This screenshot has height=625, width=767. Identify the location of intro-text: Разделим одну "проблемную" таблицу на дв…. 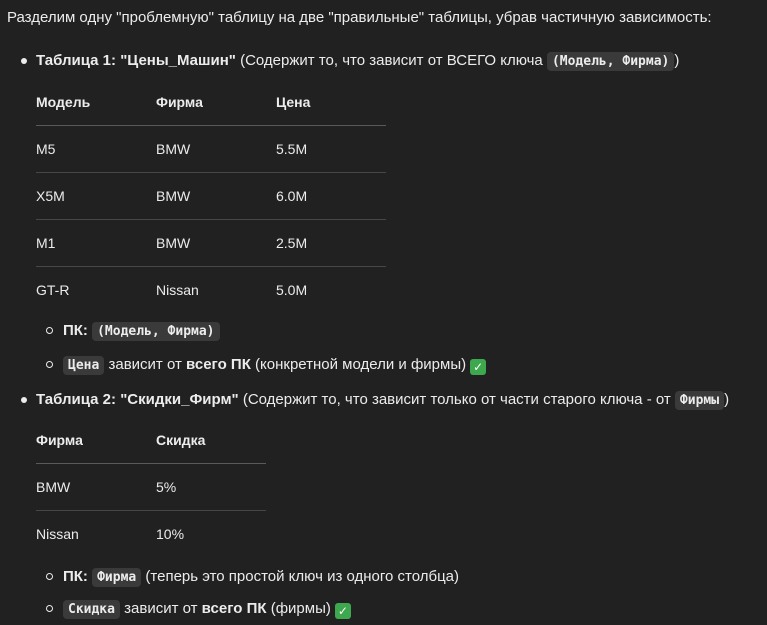
(359, 17).